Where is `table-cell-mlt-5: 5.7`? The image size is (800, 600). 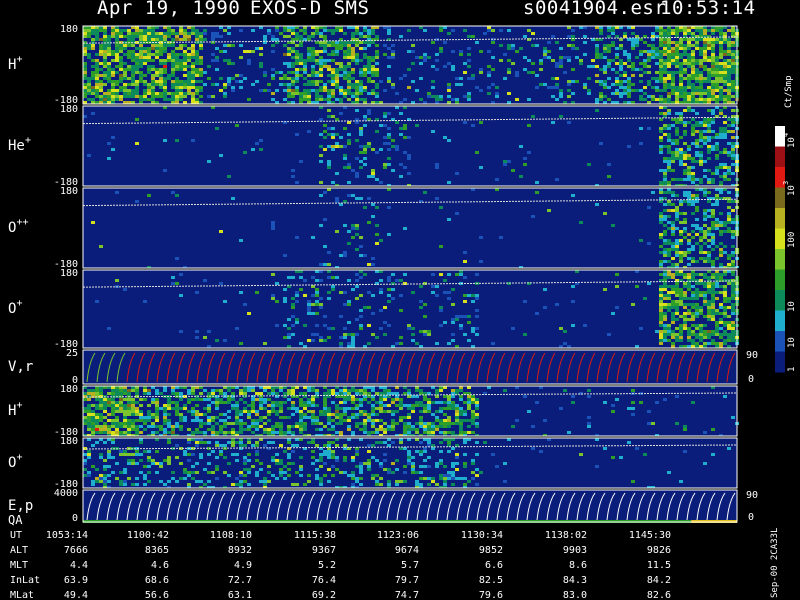 table-cell-mlt-5: 5.7 is located at coordinates (410, 565).